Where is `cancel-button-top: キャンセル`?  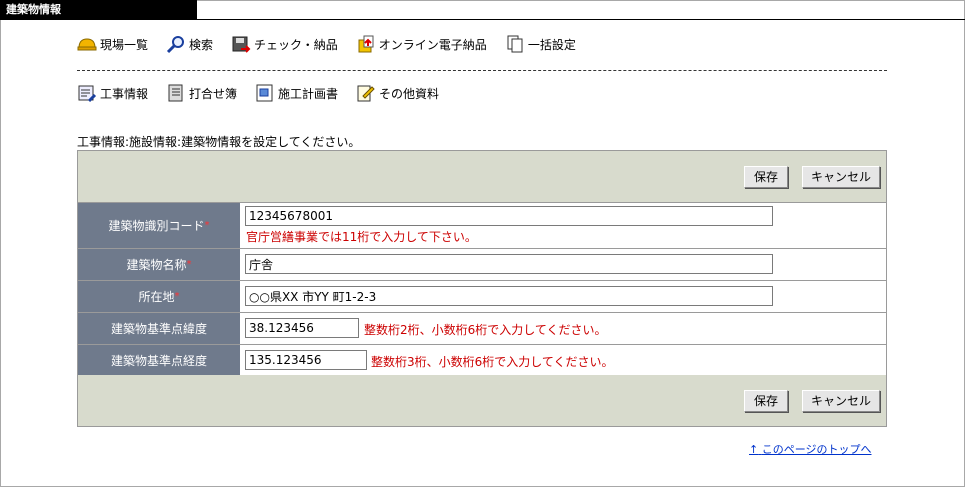 cancel-button-top: キャンセル is located at coordinates (841, 177).